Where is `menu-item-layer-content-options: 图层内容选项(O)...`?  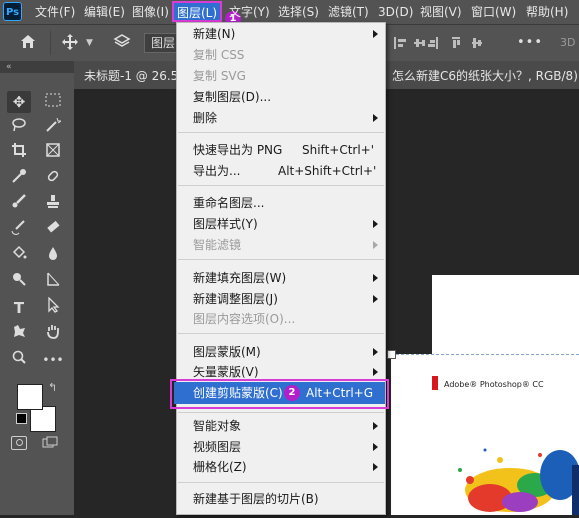 menu-item-layer-content-options: 图层内容选项(O)... is located at coordinates (244, 319).